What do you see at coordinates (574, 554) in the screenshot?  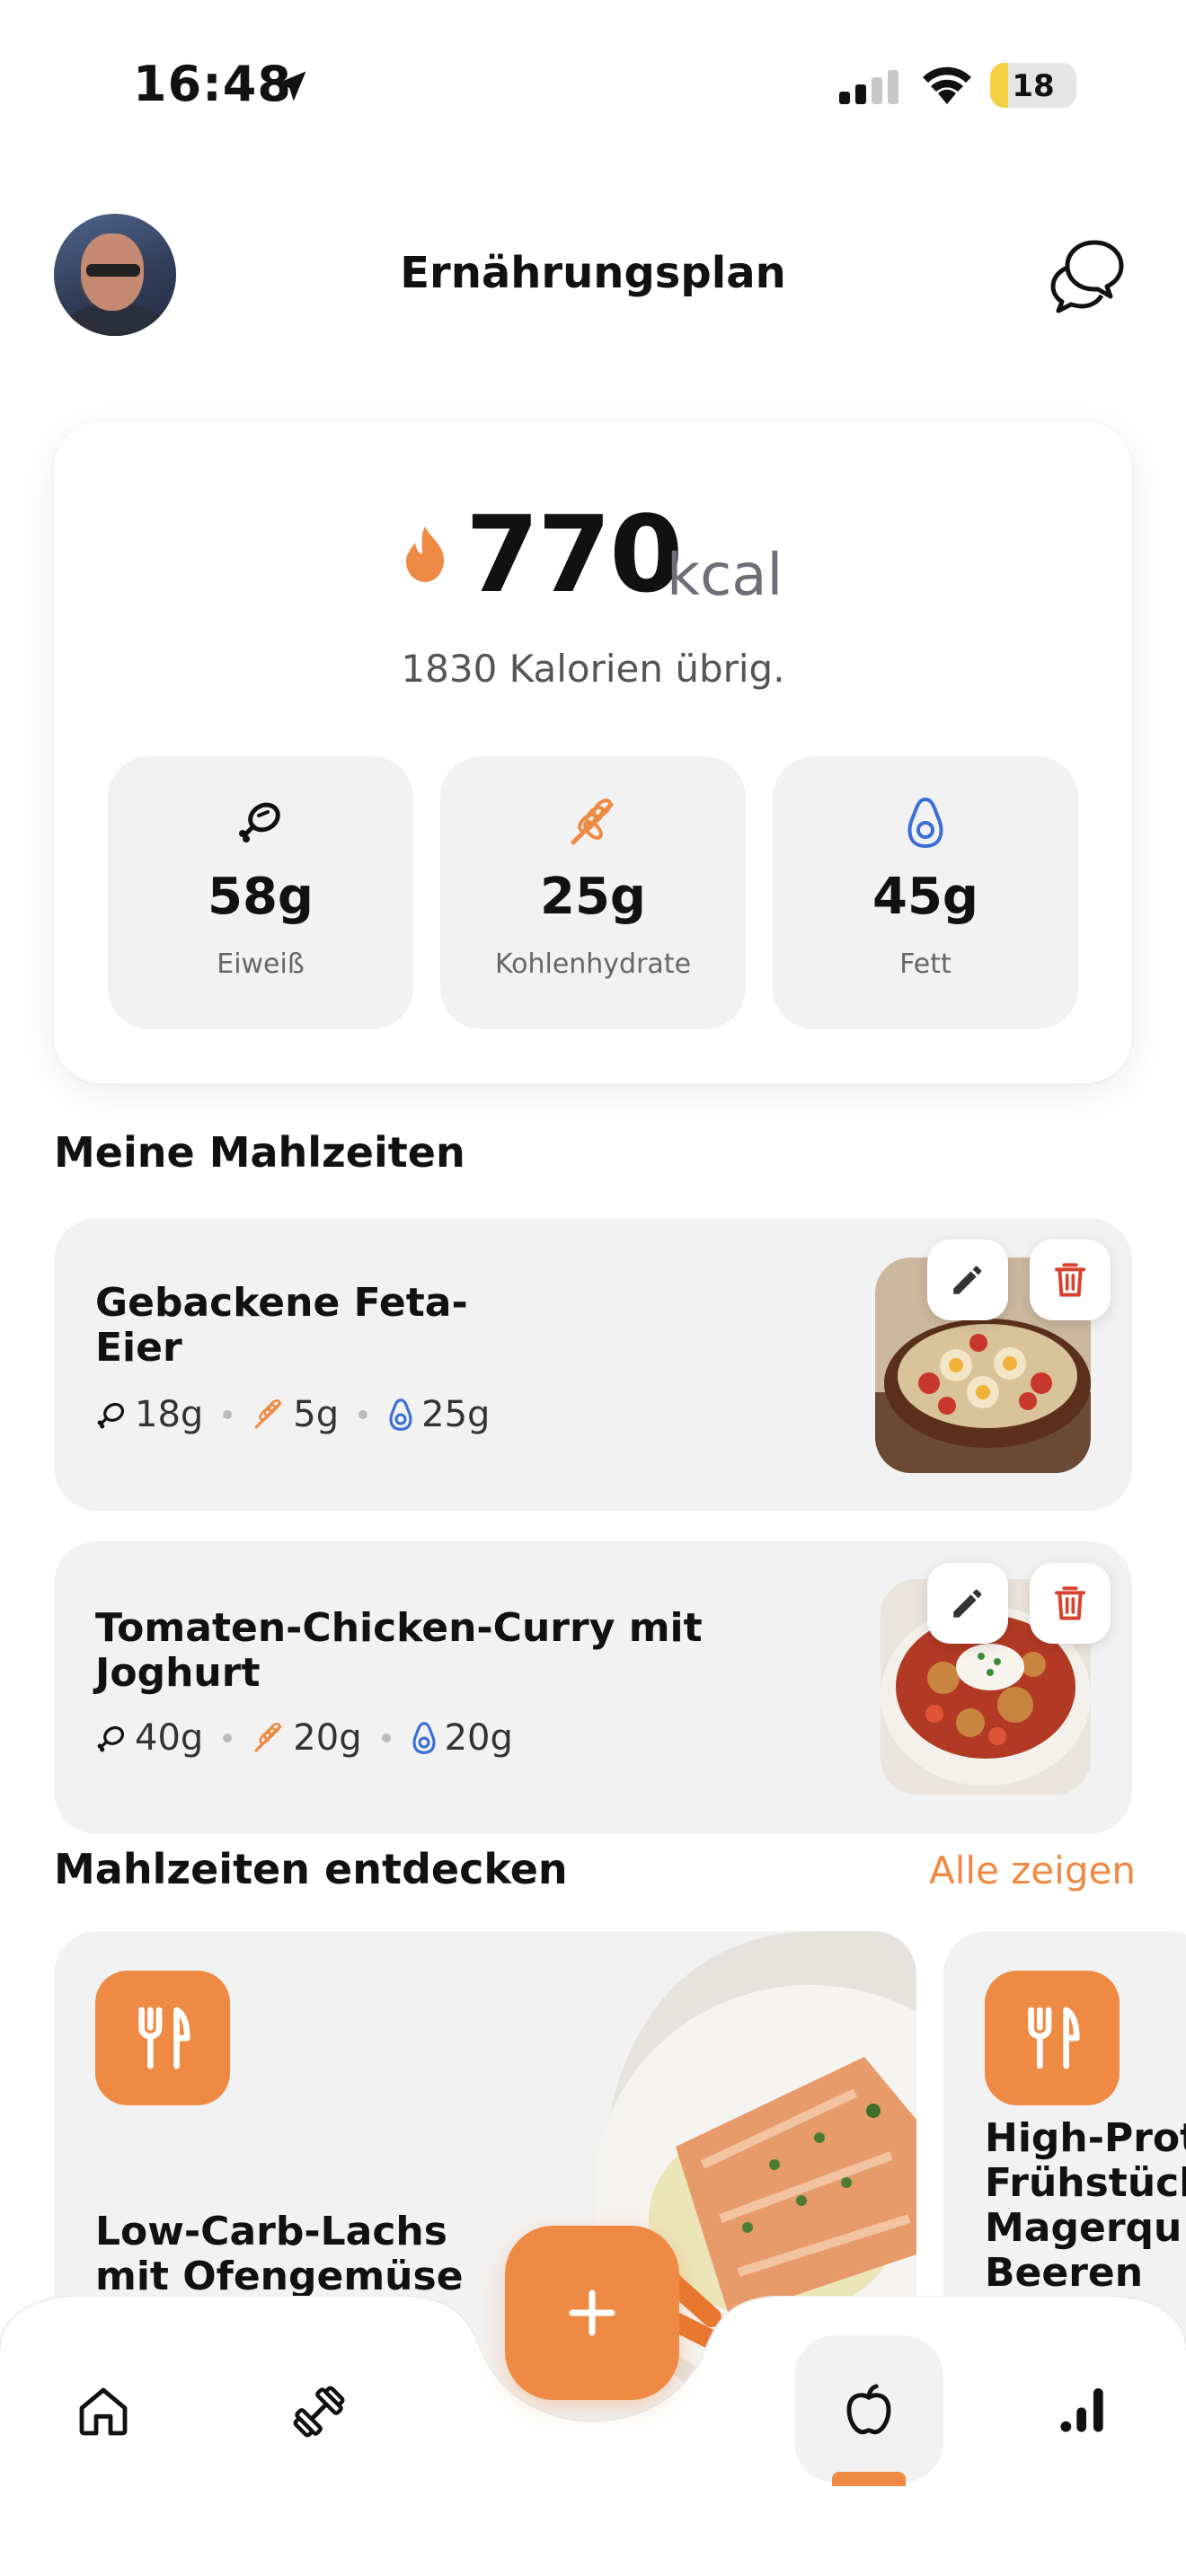 I see `calories-value: 770` at bounding box center [574, 554].